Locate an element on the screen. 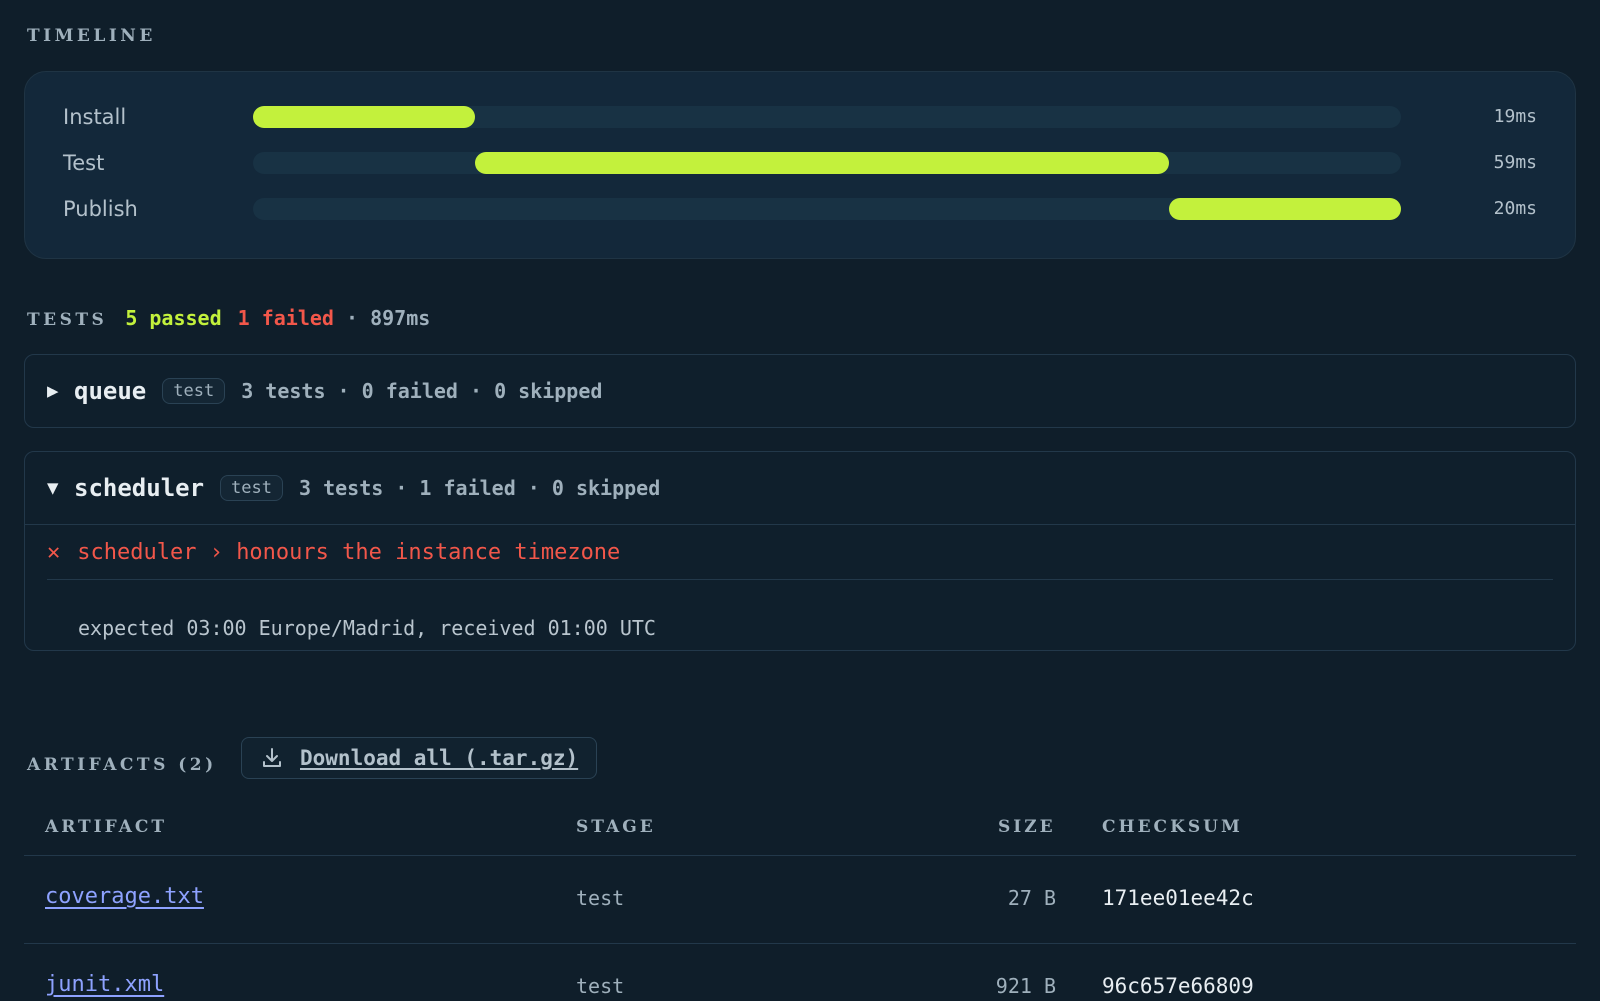 The image size is (1600, 1001). caret-right-icon: ▶ is located at coordinates (53, 391).